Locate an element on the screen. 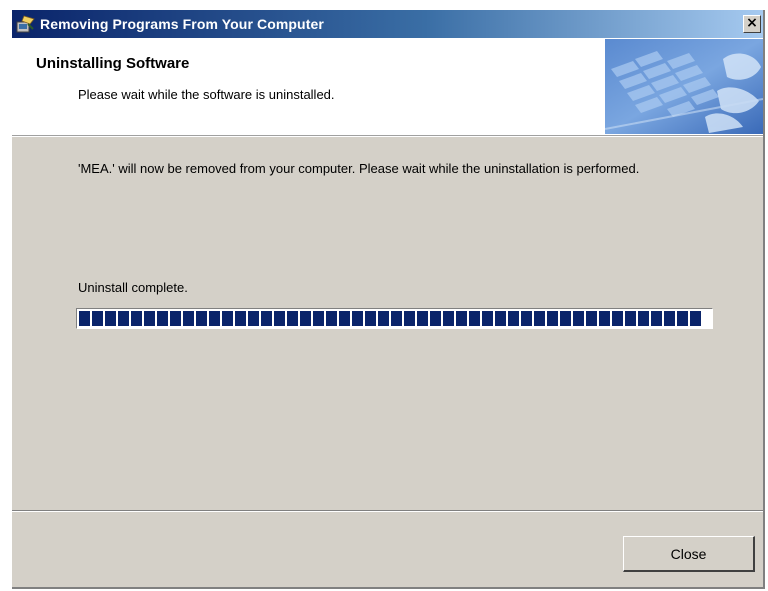 This screenshot has width=768, height=591. title-close-button: × is located at coordinates (752, 24).